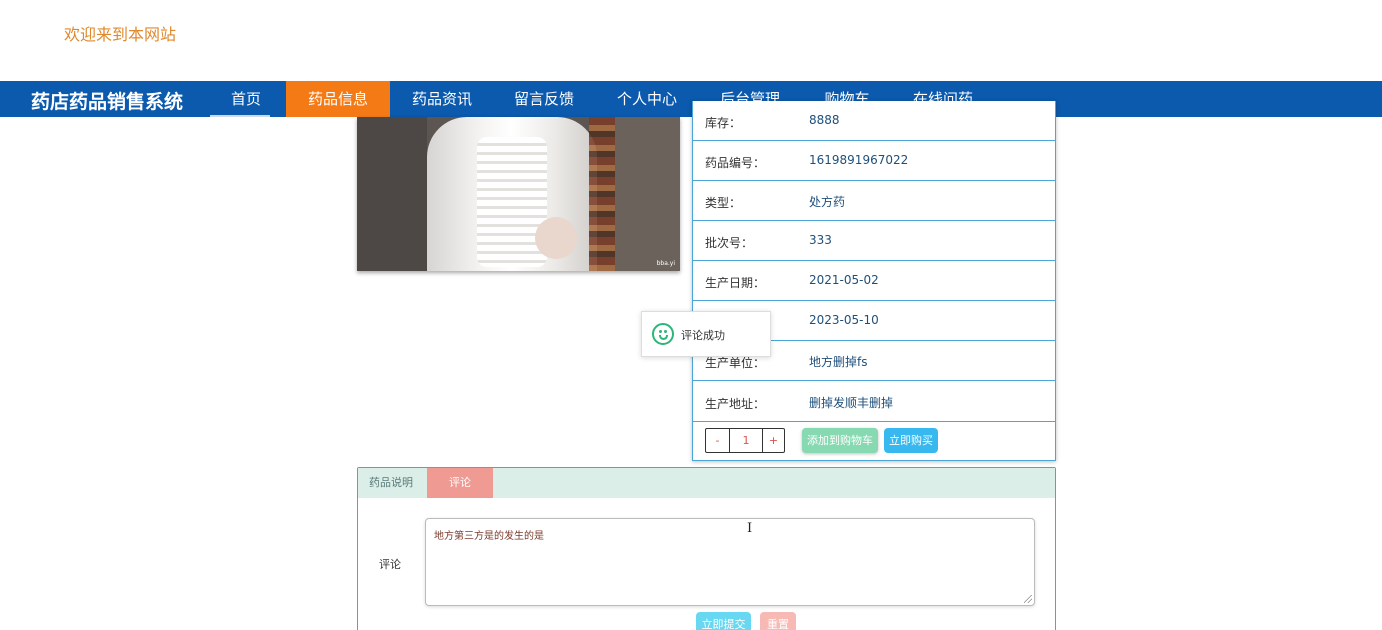 Image resolution: width=1382 pixels, height=630 pixels. What do you see at coordinates (820, 240) in the screenshot?
I see `detail-value: 333` at bounding box center [820, 240].